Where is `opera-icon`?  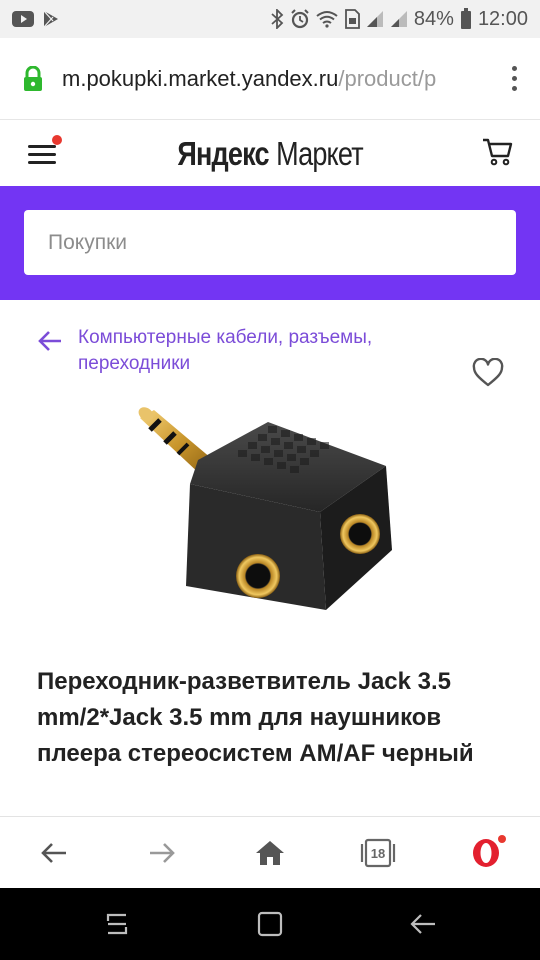 opera-icon is located at coordinates (486, 853).